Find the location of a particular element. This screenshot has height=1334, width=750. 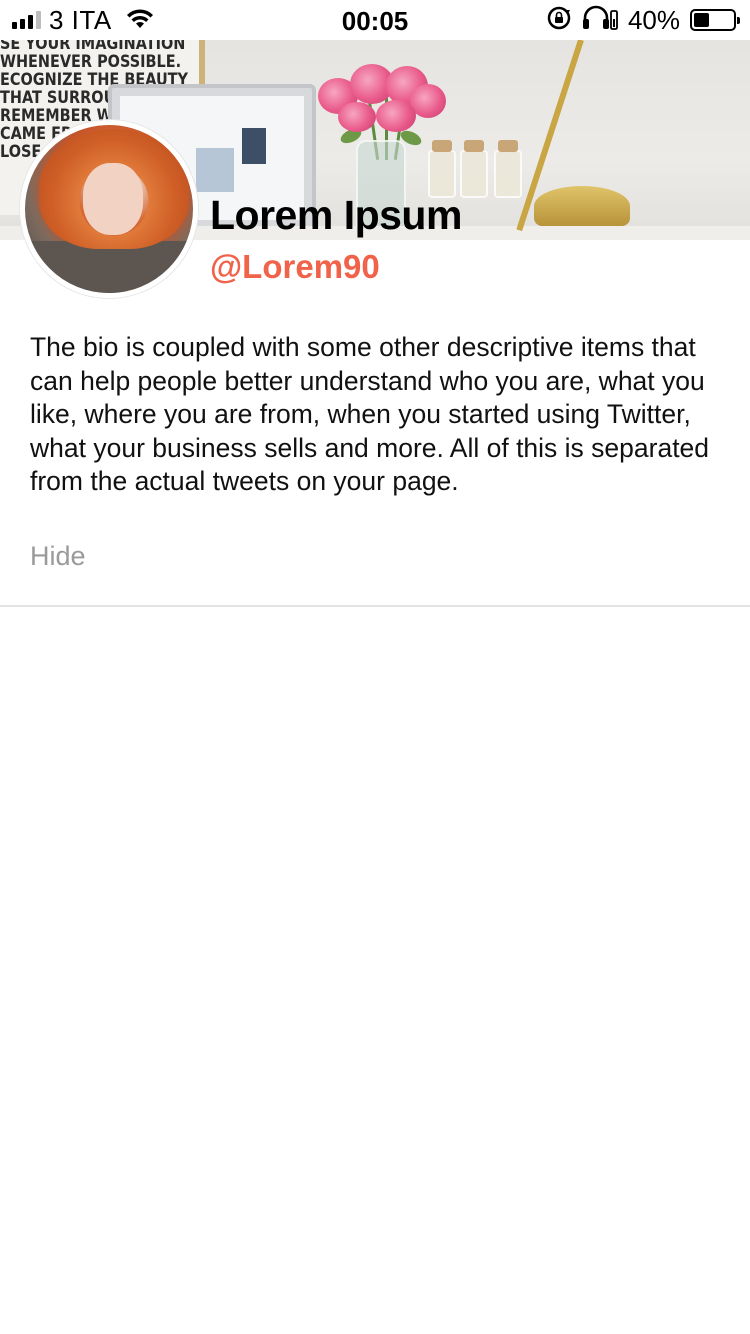

status-right: 40% is located at coordinates (643, 20).